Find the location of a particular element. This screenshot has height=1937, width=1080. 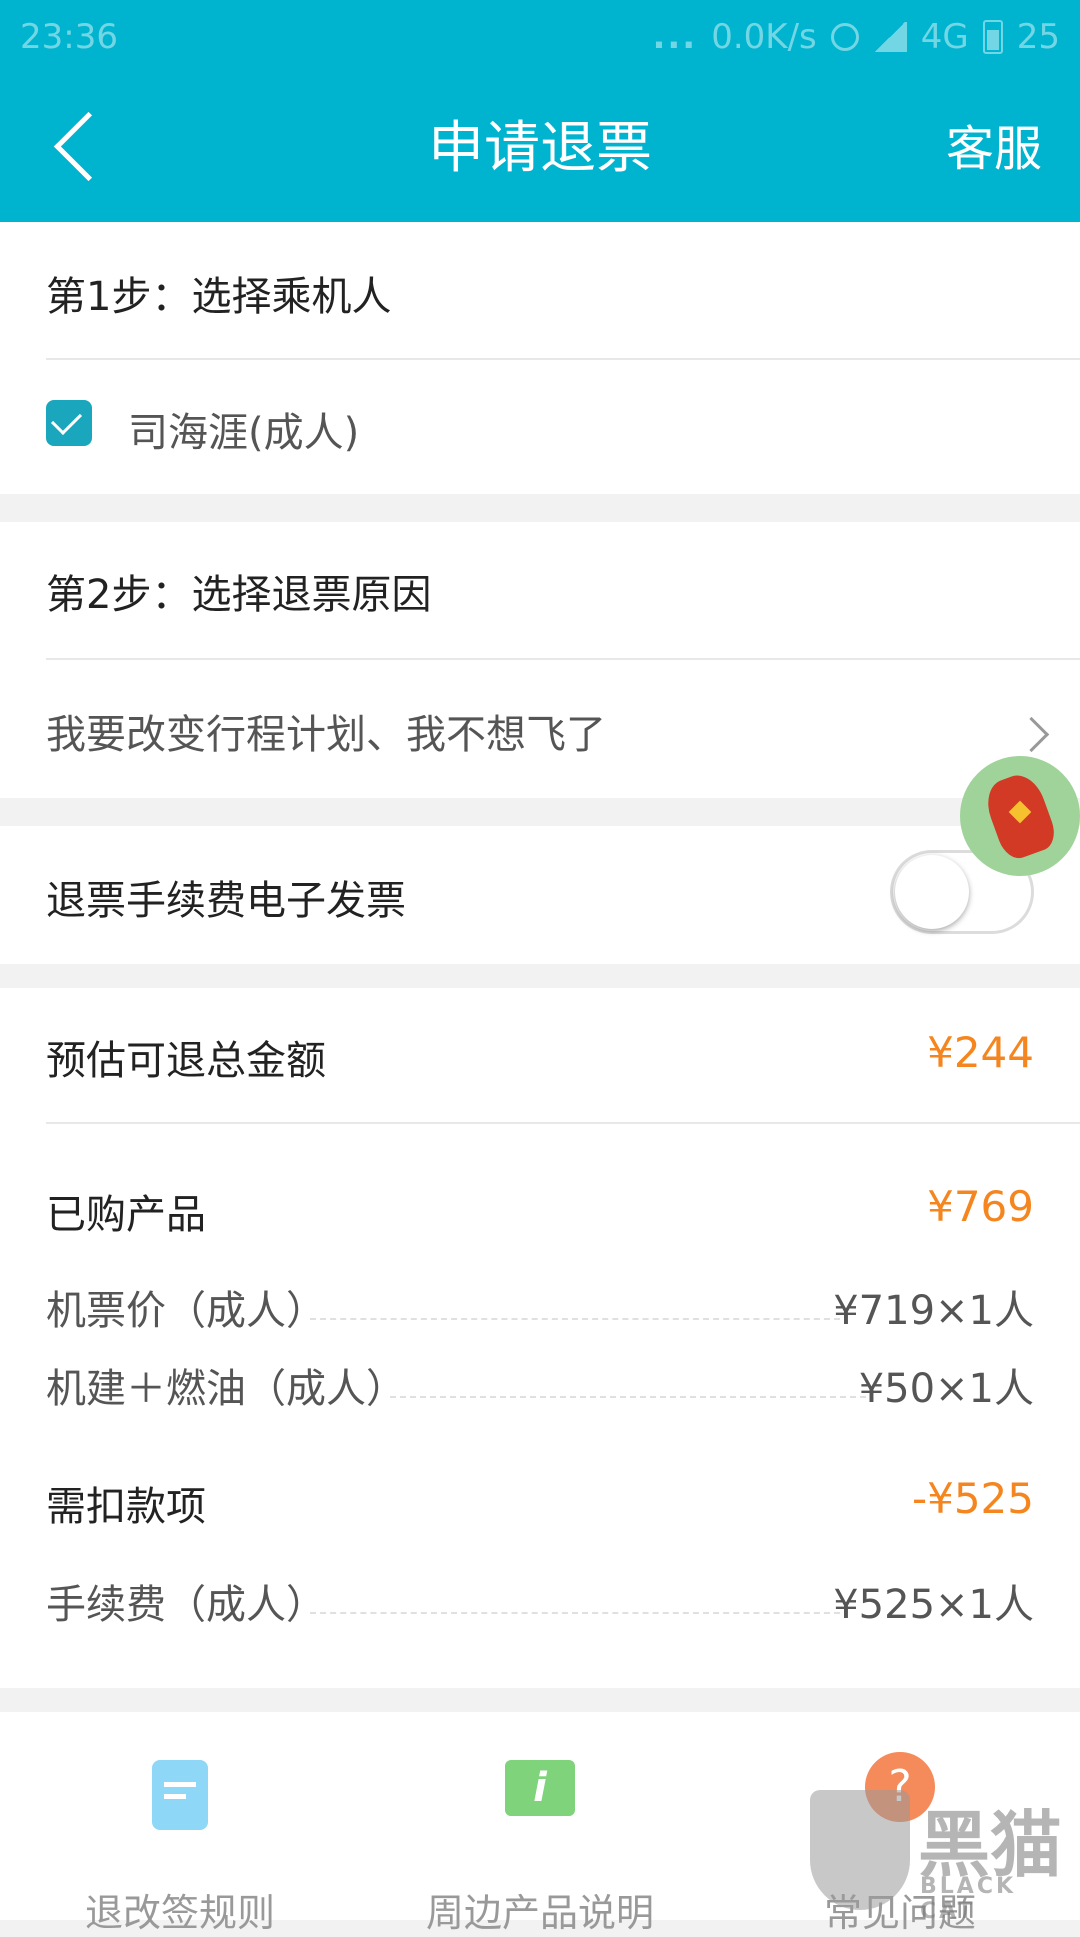

step2-title: 第2步：选择退票原因 is located at coordinates (239, 595).